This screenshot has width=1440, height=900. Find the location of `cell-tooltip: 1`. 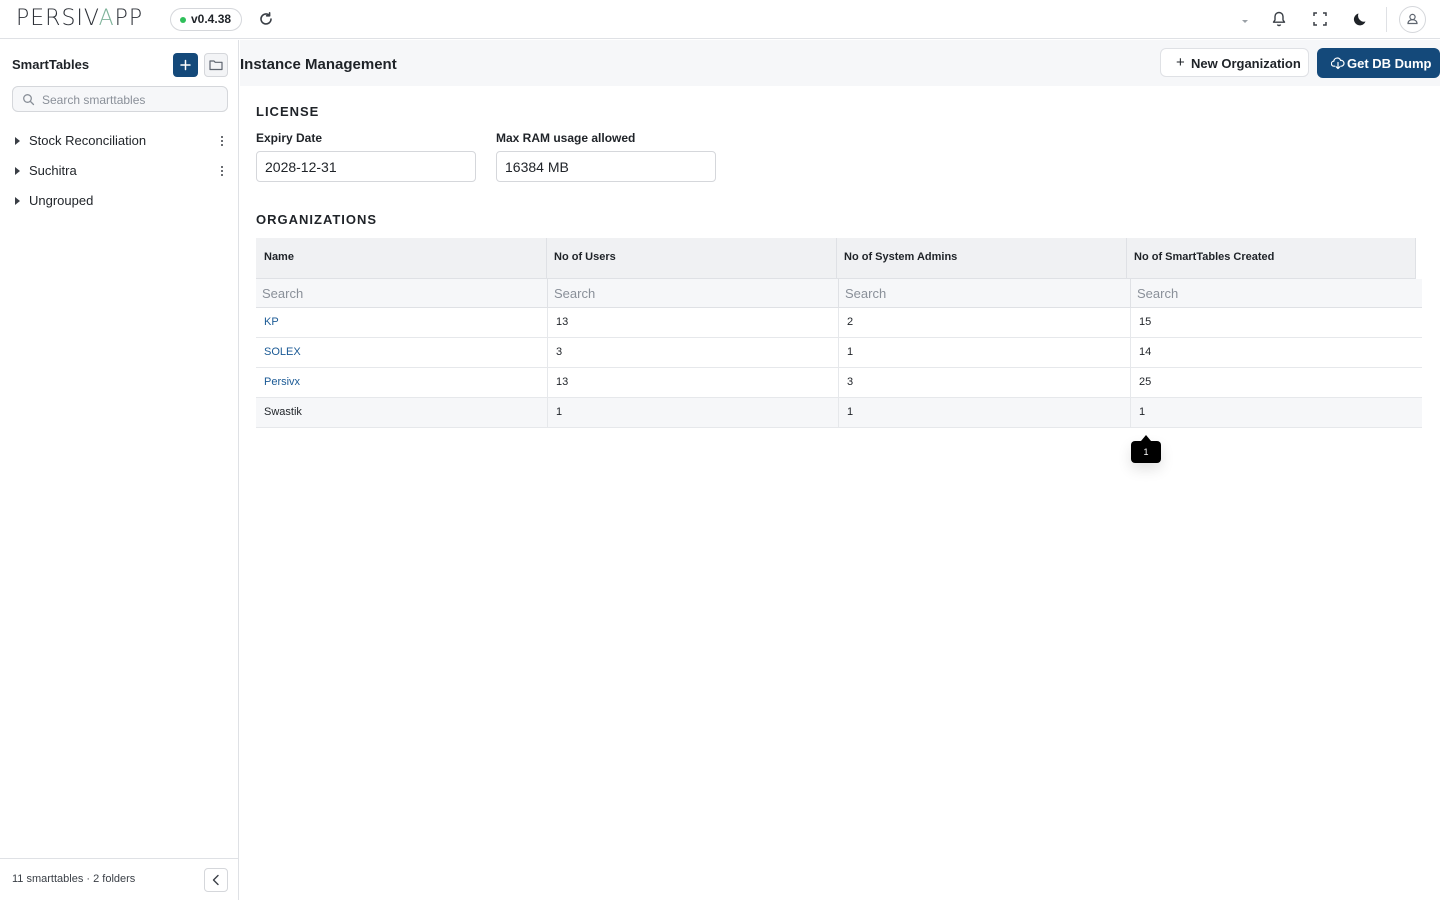

cell-tooltip: 1 is located at coordinates (1146, 449).